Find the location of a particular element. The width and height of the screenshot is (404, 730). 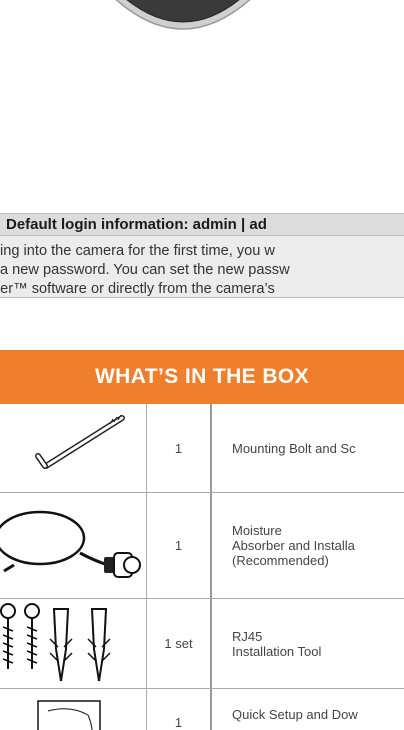

item-description-line: Moisture is located at coordinates (257, 530).